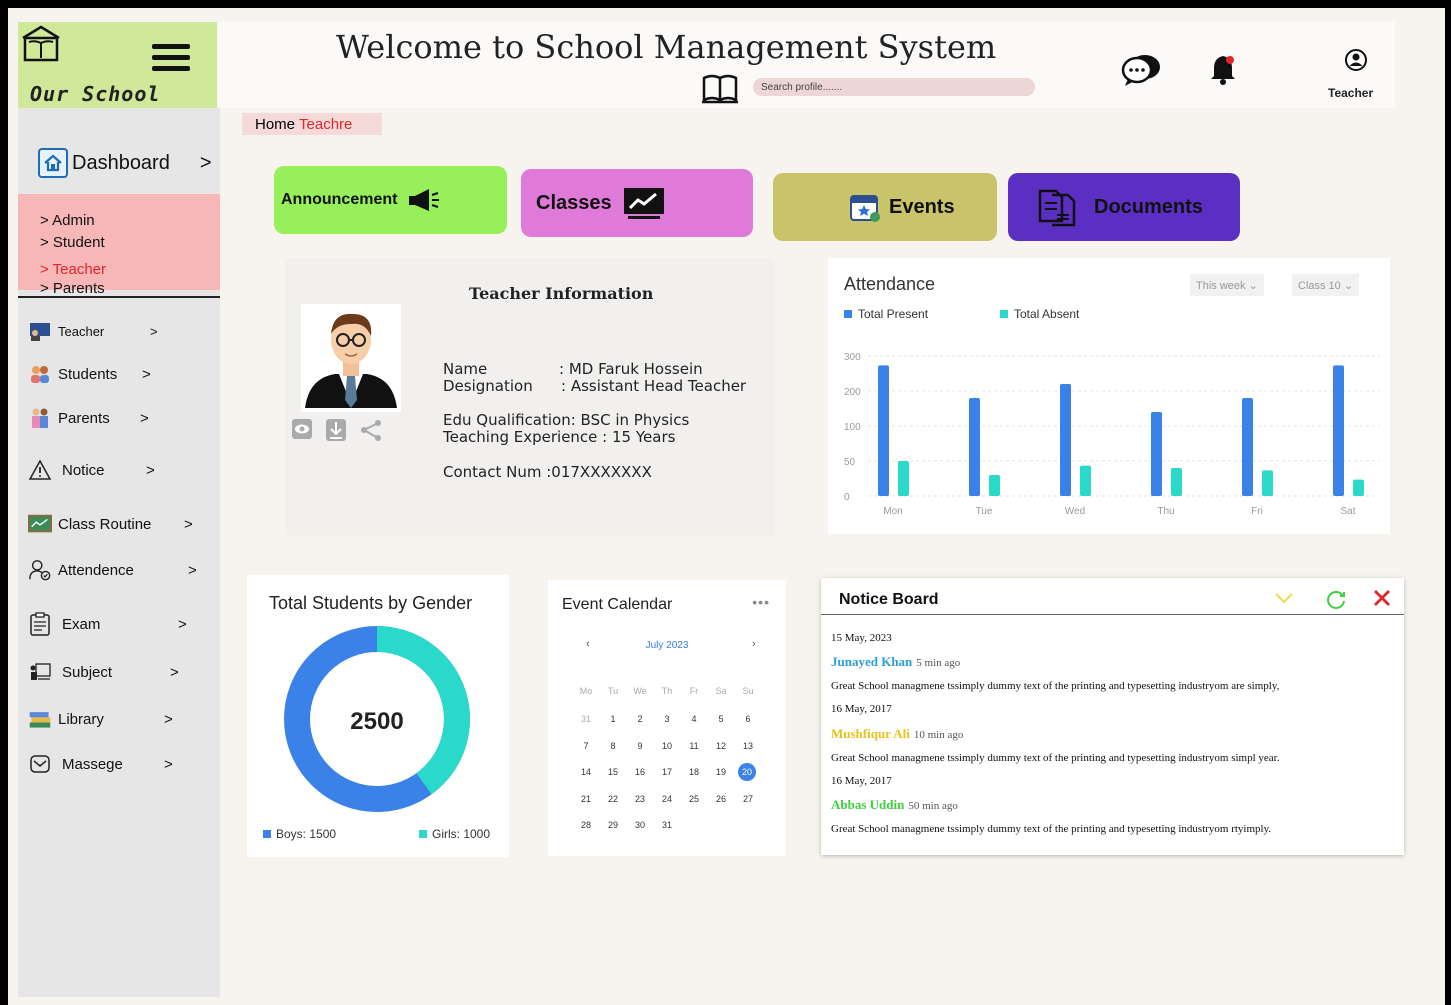 The image size is (1451, 1005). Describe the element at coordinates (667, 691) in the screenshot. I see `calendar-weekday: Th` at that location.